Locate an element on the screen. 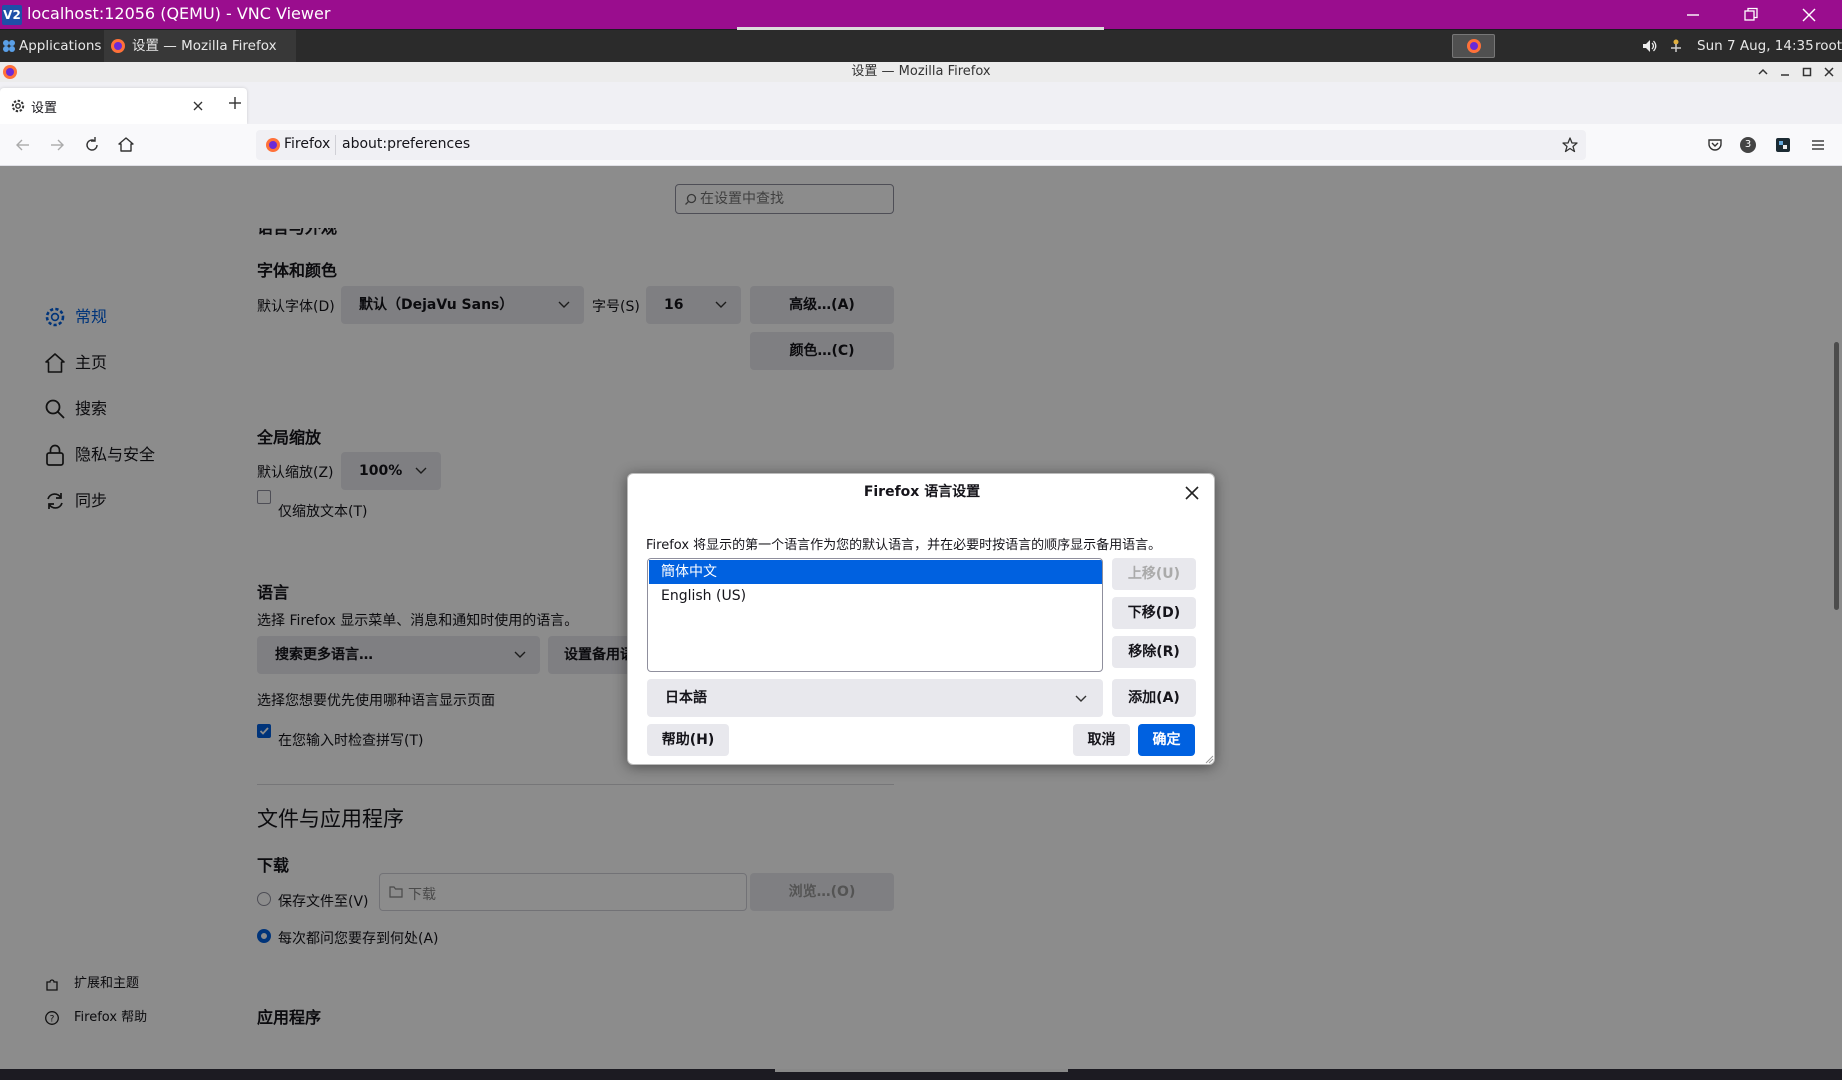 Image resolution: width=1842 pixels, height=1080 pixels. vnc-logo-icon: V2 is located at coordinates (12, 15).